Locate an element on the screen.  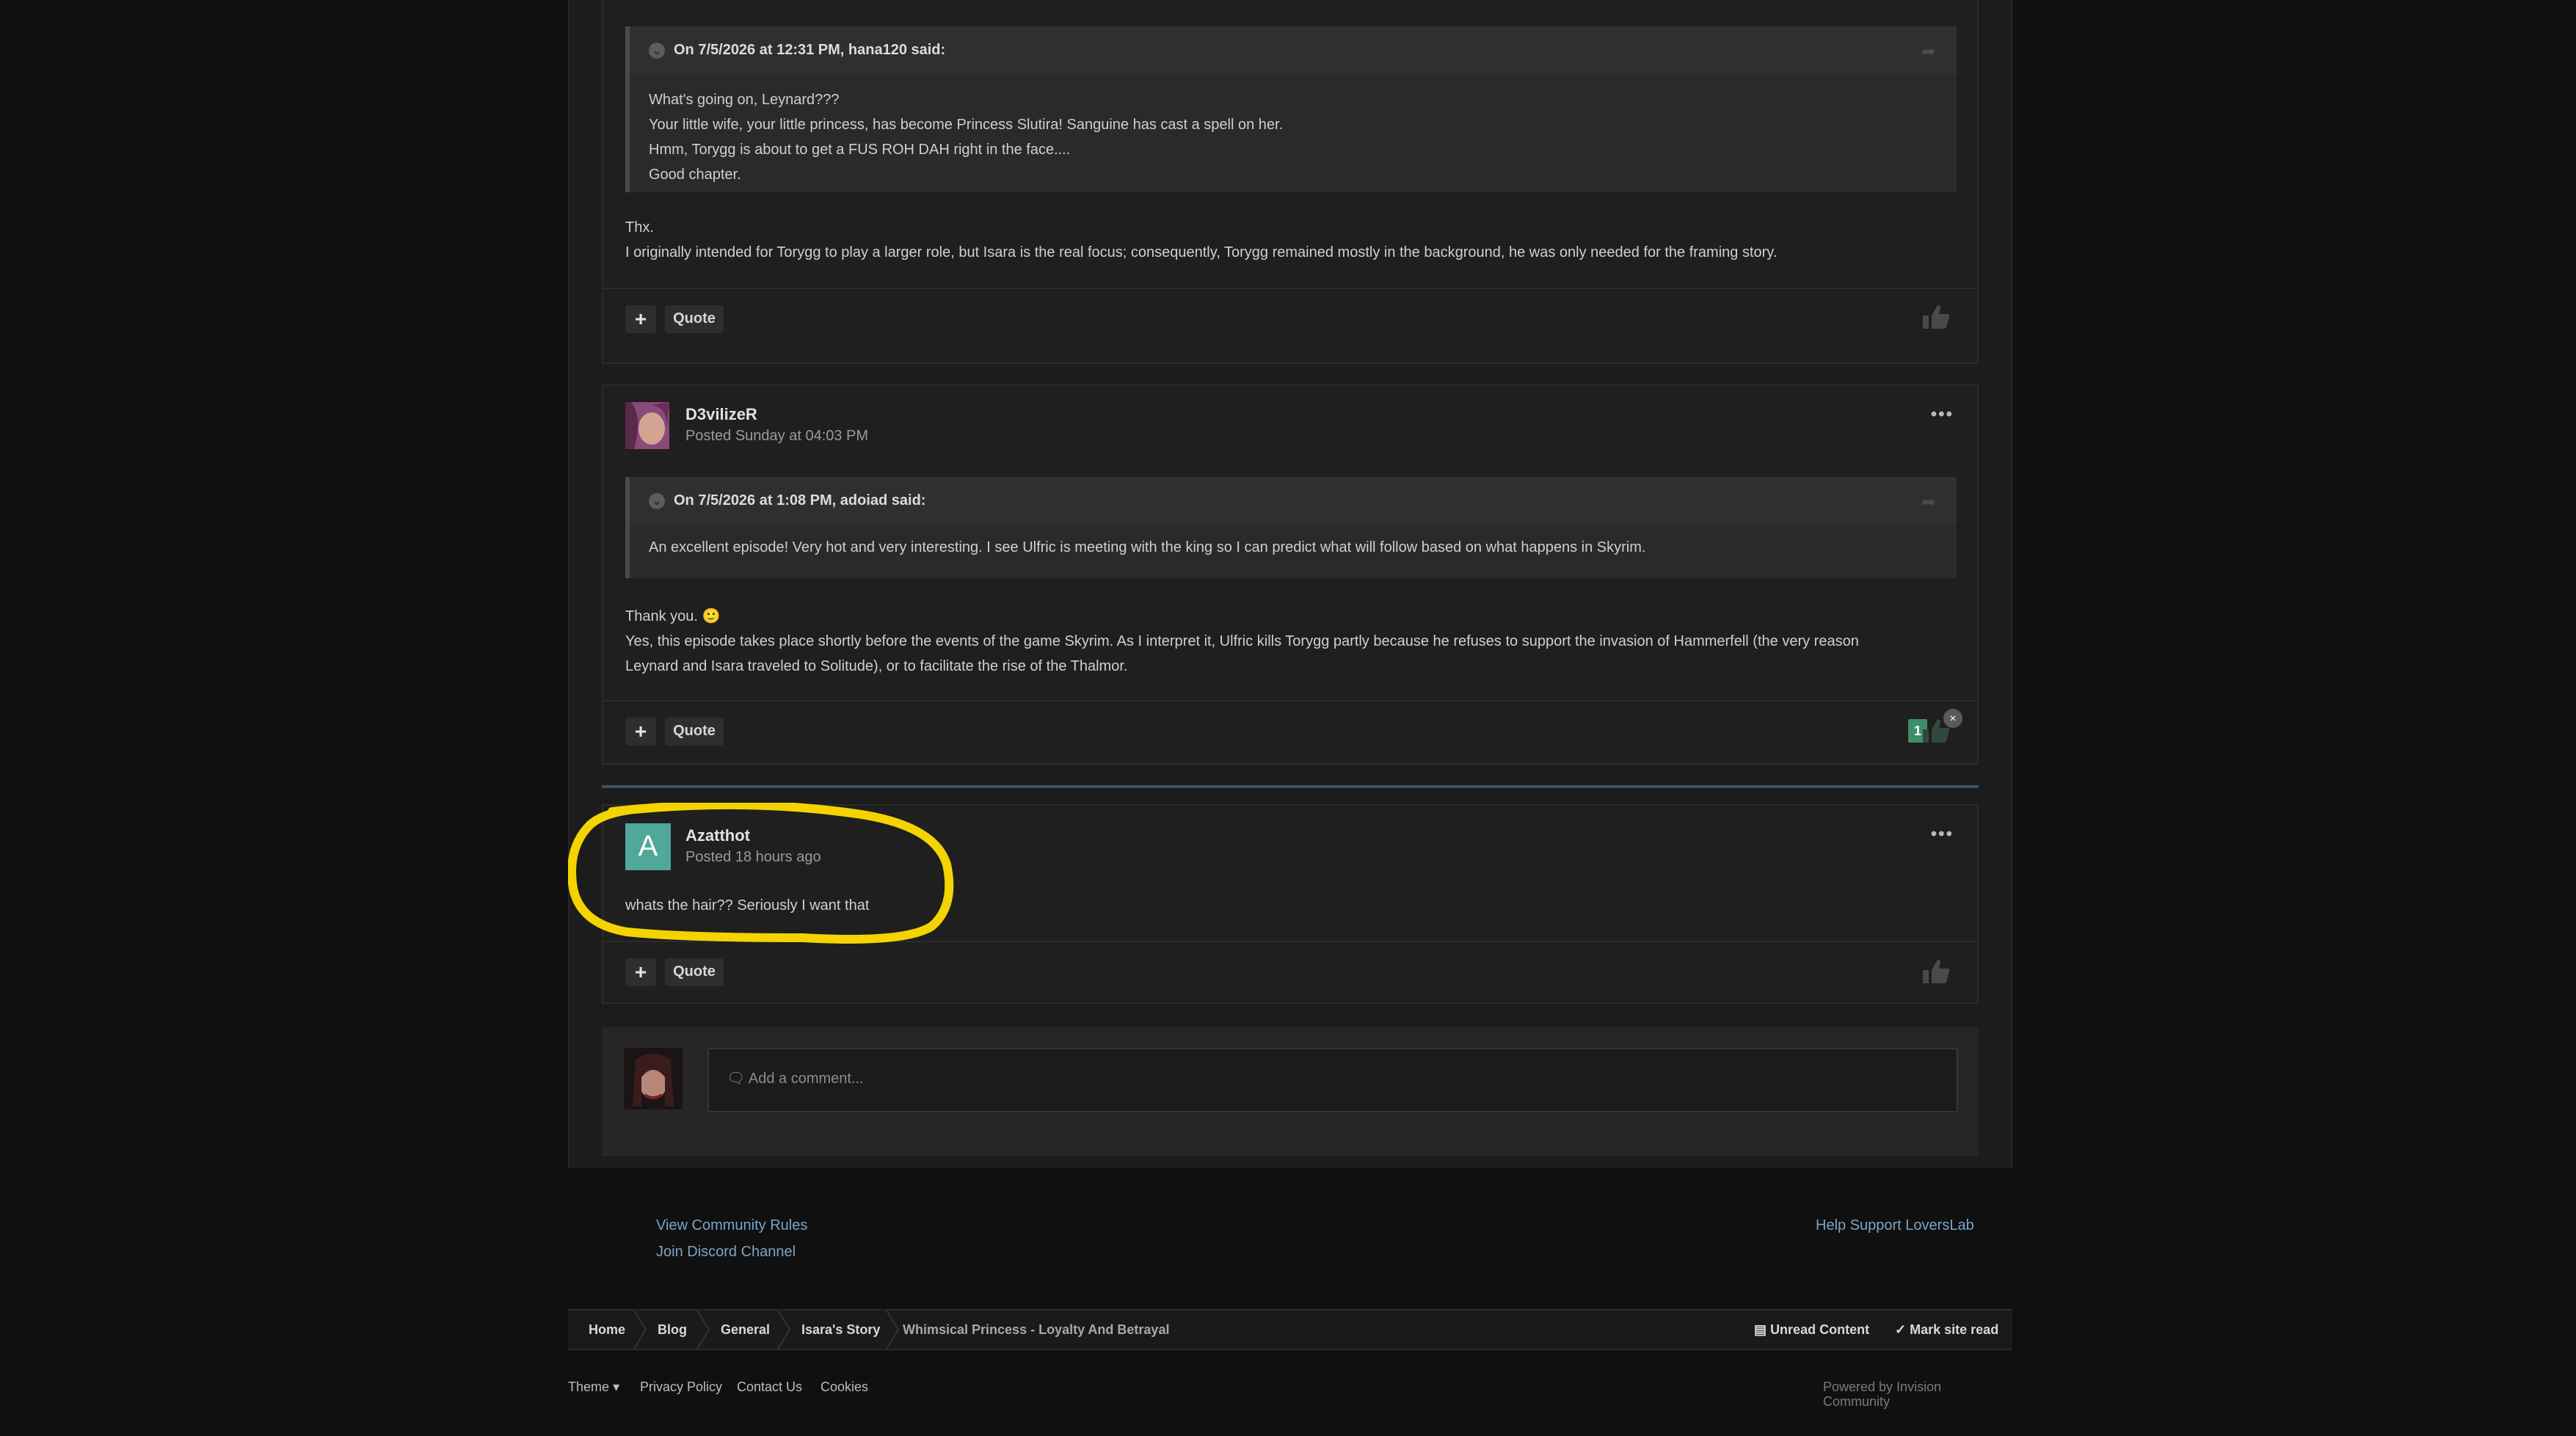
powered-by-link: Powered by Invision Community is located at coordinates (1917, 1394).